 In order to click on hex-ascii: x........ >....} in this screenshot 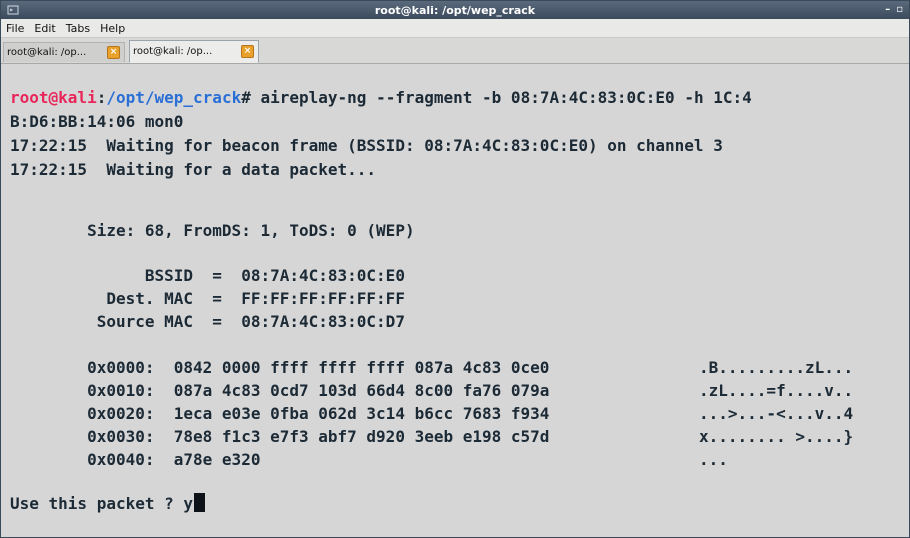, I will do `click(776, 436)`.